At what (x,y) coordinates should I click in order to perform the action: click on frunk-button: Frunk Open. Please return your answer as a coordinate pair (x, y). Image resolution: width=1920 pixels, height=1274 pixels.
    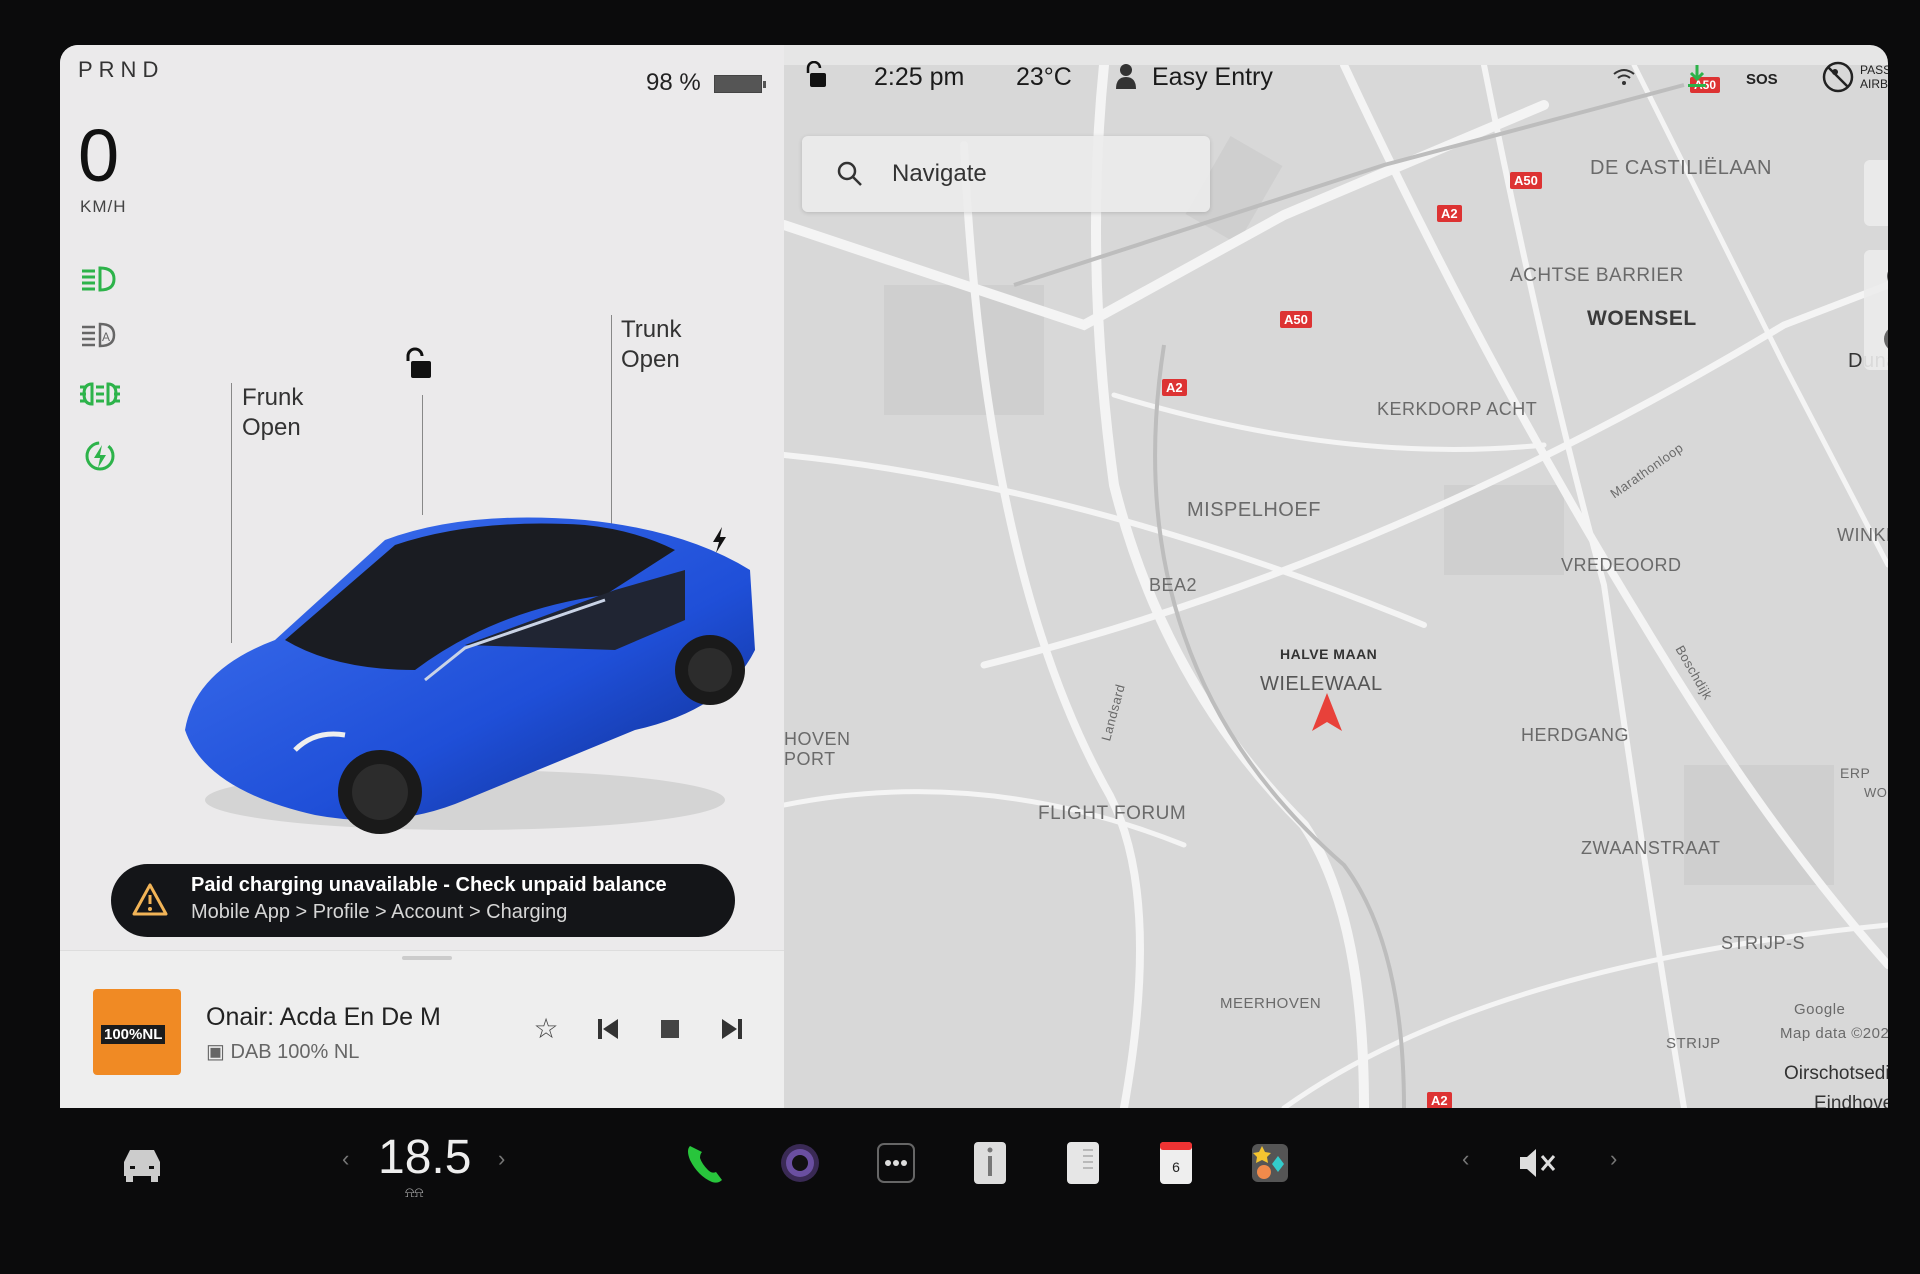
    Looking at the image, I should click on (272, 413).